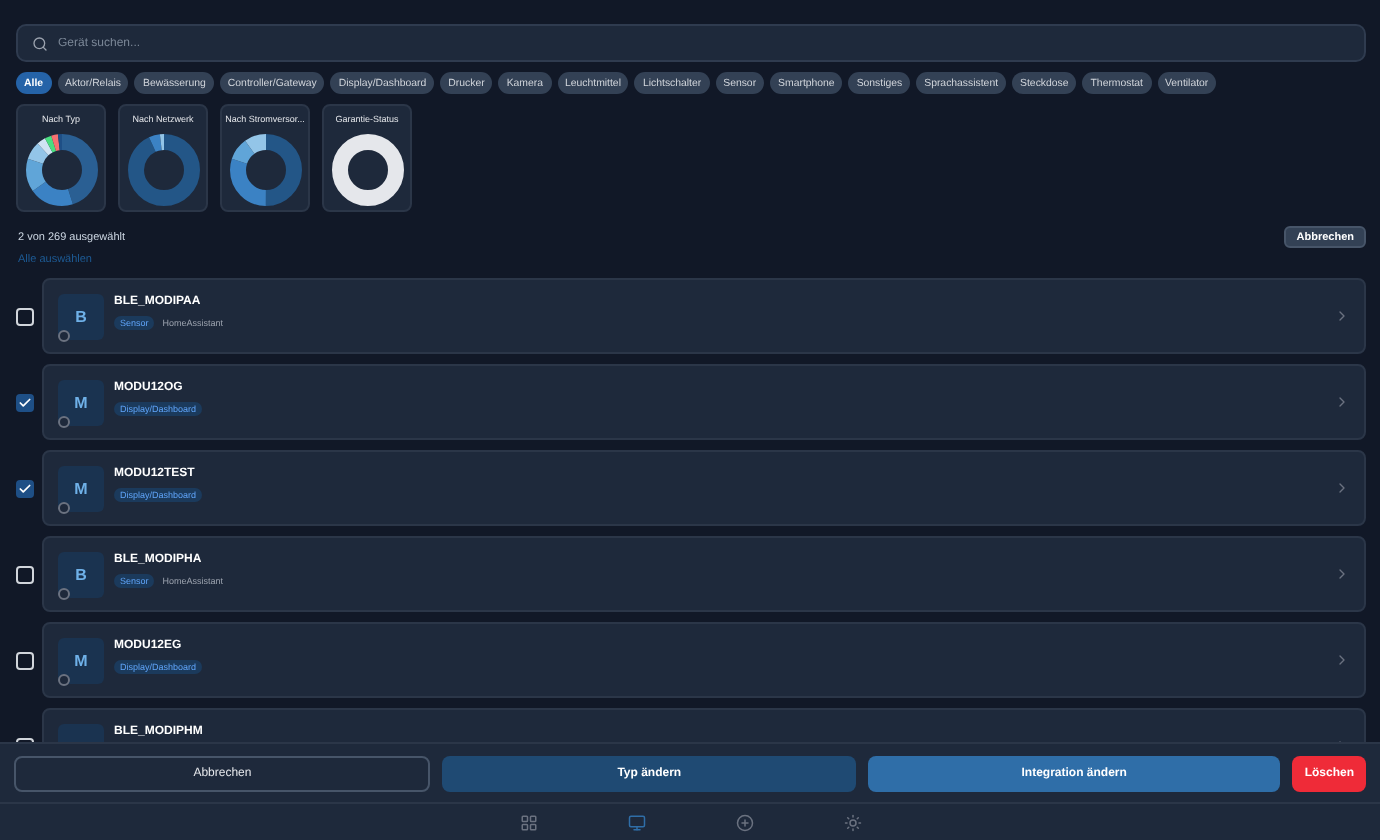 This screenshot has height=840, width=1380. Describe the element at coordinates (40, 43) in the screenshot. I see `search-icon` at that location.